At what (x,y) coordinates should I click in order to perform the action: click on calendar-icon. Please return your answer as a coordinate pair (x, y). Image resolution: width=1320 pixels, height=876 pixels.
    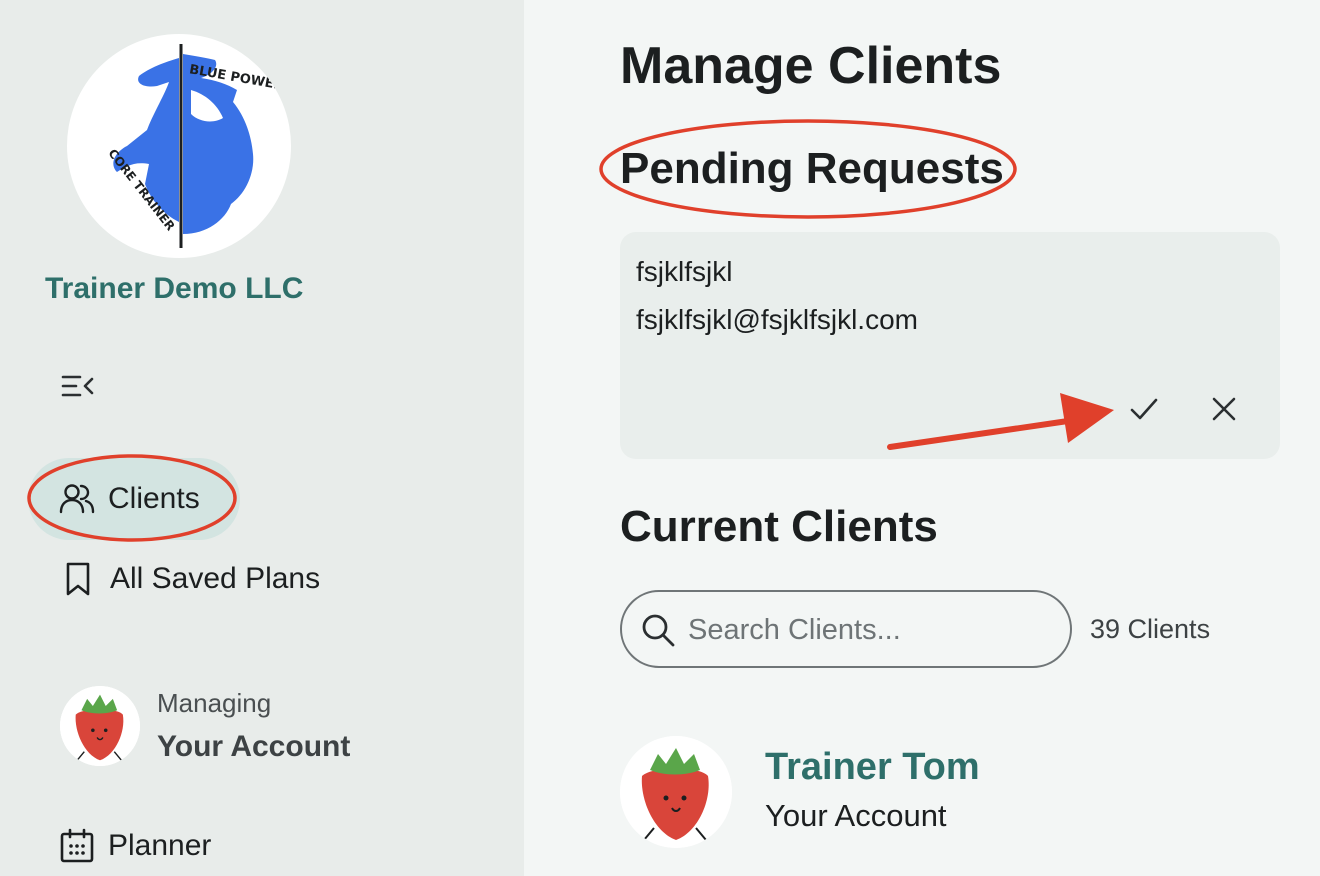
    Looking at the image, I should click on (77, 845).